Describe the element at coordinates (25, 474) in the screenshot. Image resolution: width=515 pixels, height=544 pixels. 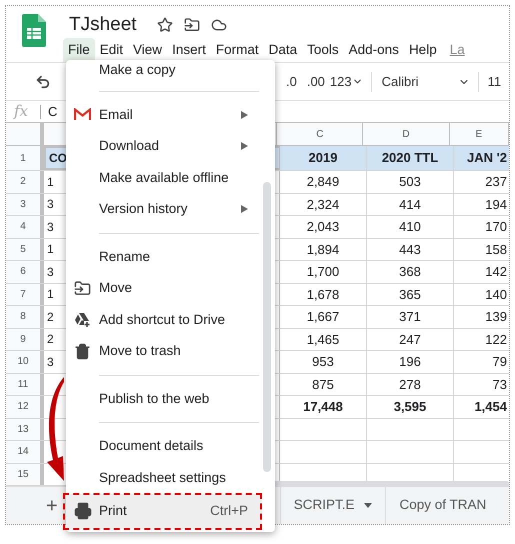
I see `row-number: 15` at that location.